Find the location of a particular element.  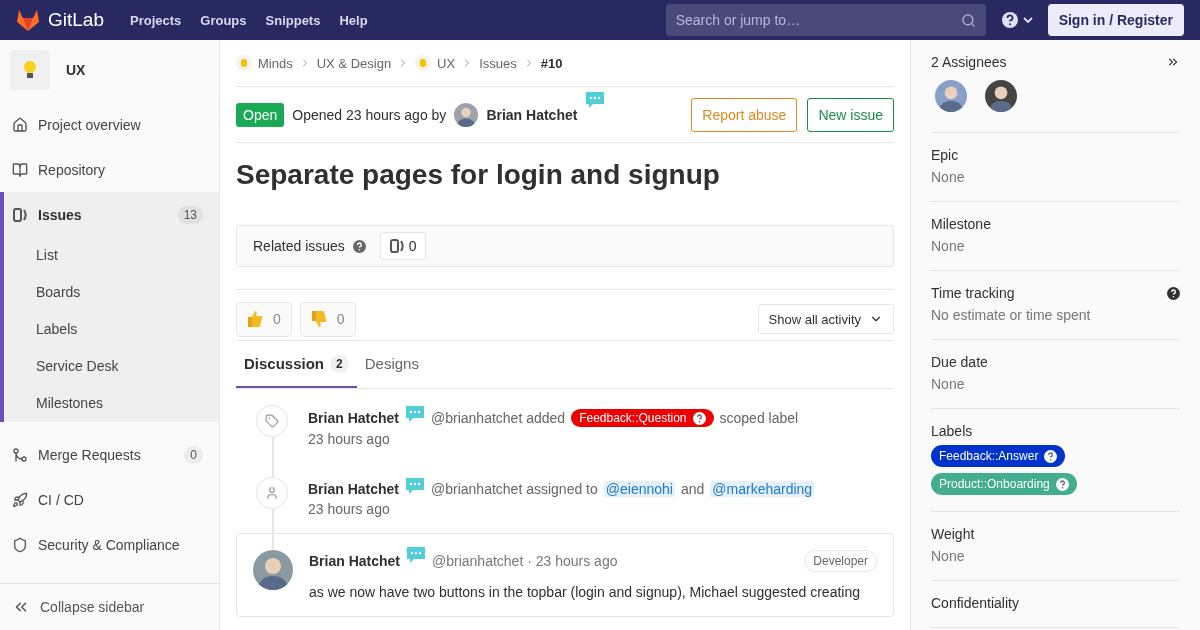

sidebar-item: Issues 13 is located at coordinates (111, 214).